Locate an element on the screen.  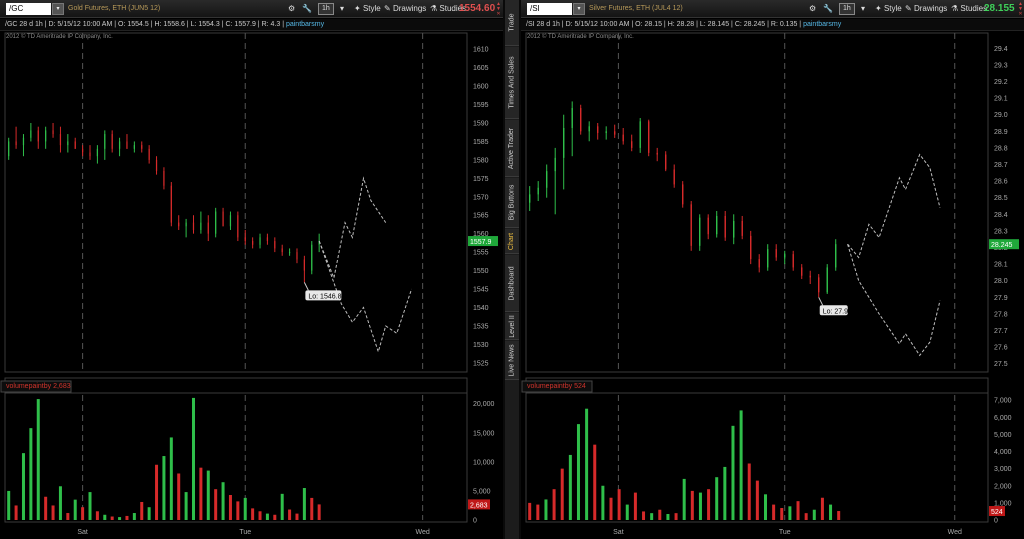
volume-study-header: volumepaintby 2,683 is located at coordinates (38, 386).